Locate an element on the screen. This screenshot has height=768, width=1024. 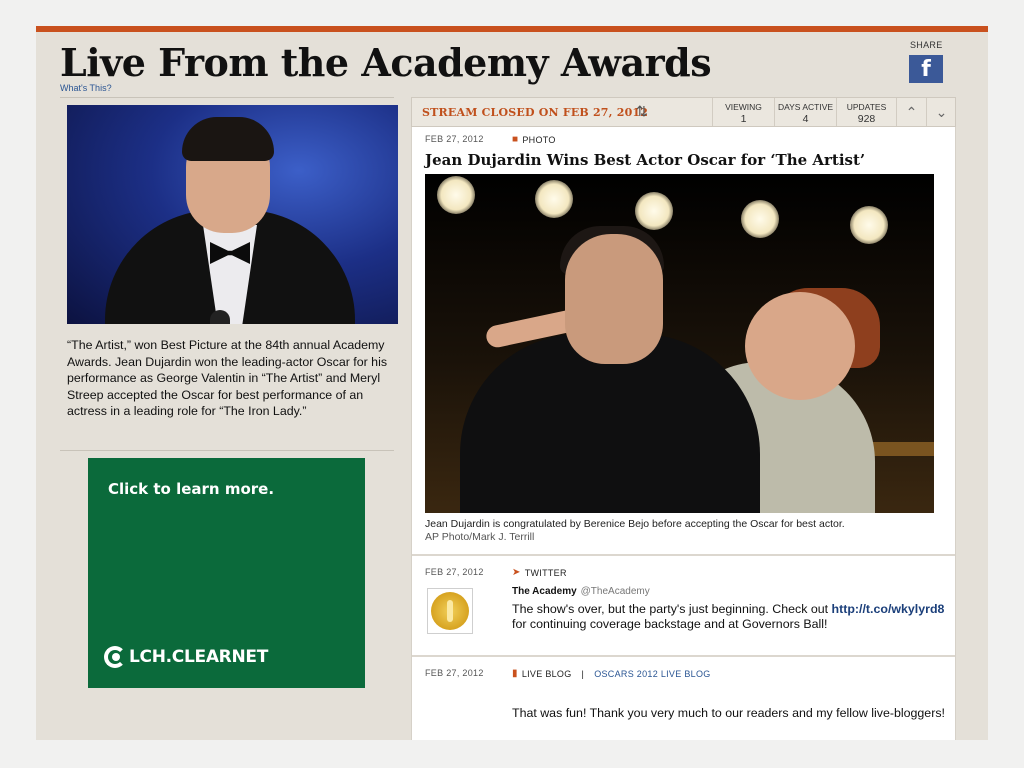
refresh-icon: ⇅ is located at coordinates (642, 111).